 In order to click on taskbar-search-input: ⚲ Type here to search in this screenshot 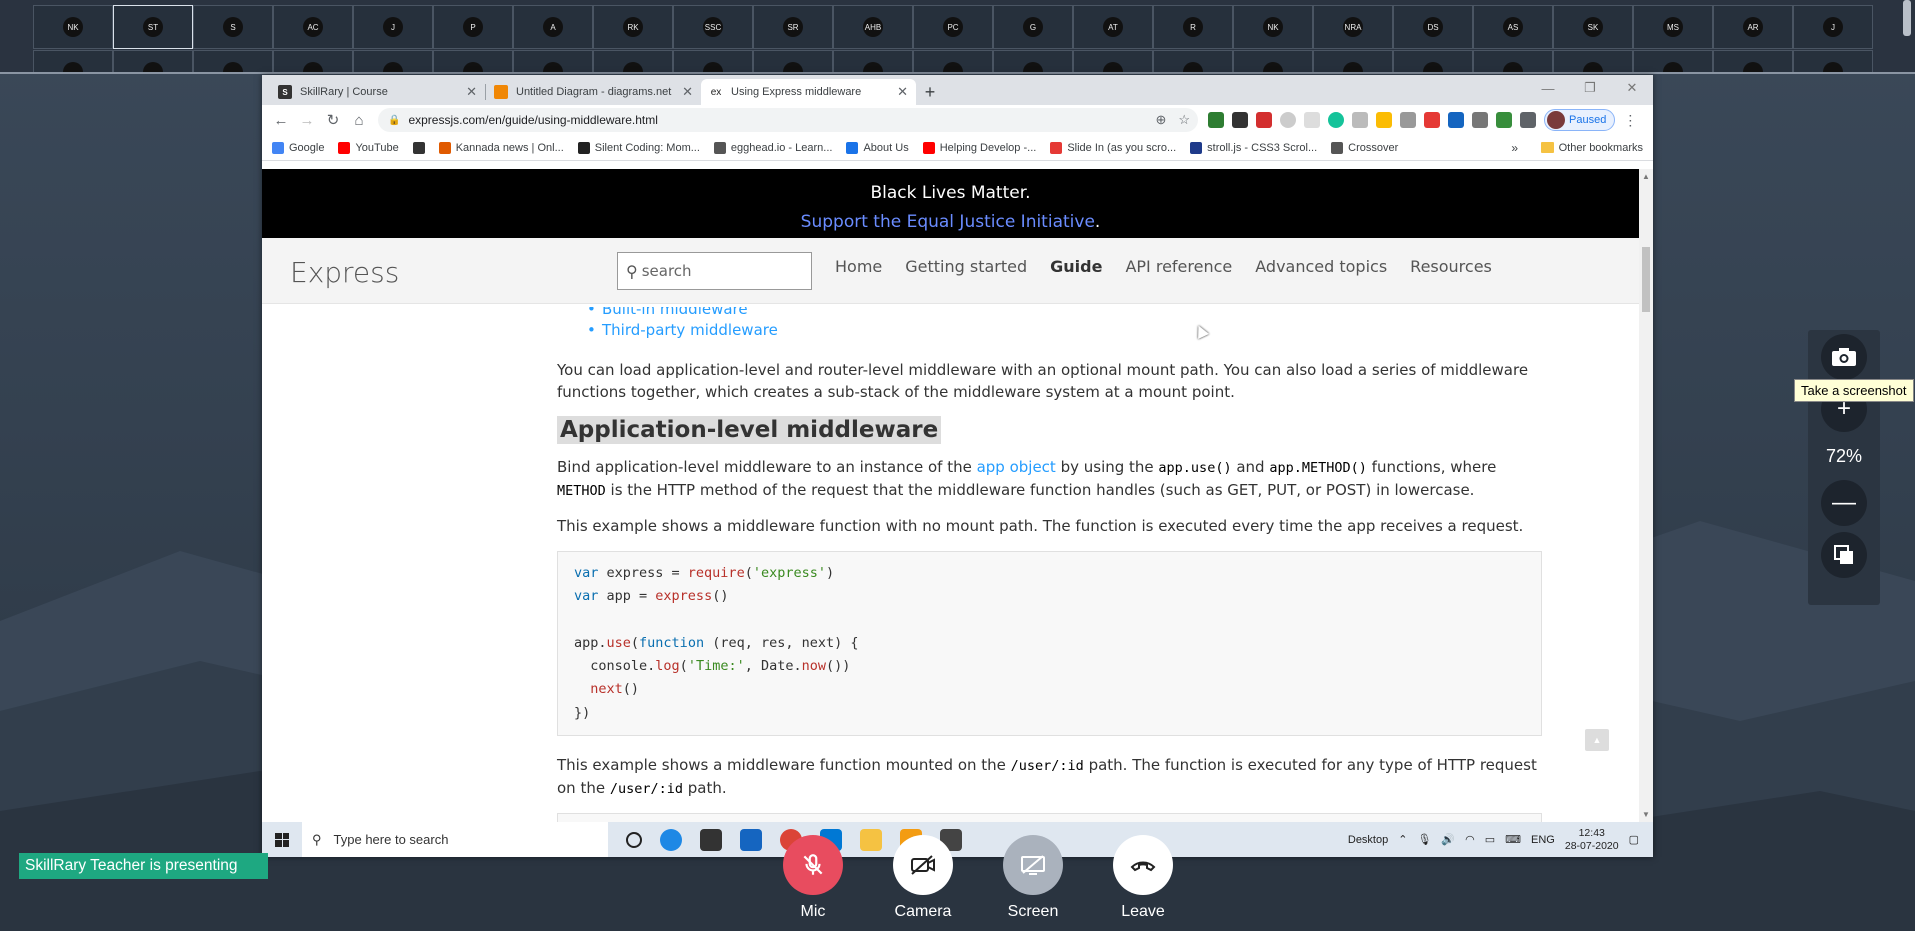, I will do `click(455, 839)`.